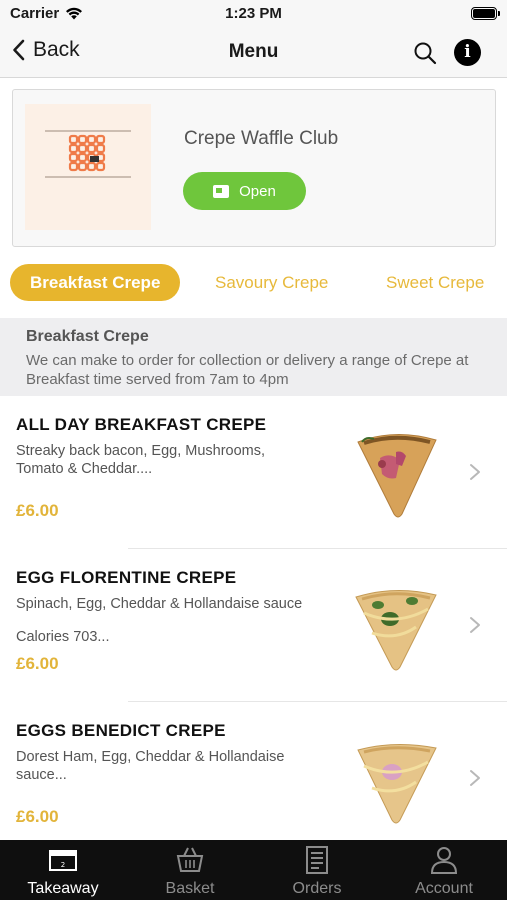 The height and width of the screenshot is (900, 507). I want to click on open-status-button: Open, so click(244, 191).